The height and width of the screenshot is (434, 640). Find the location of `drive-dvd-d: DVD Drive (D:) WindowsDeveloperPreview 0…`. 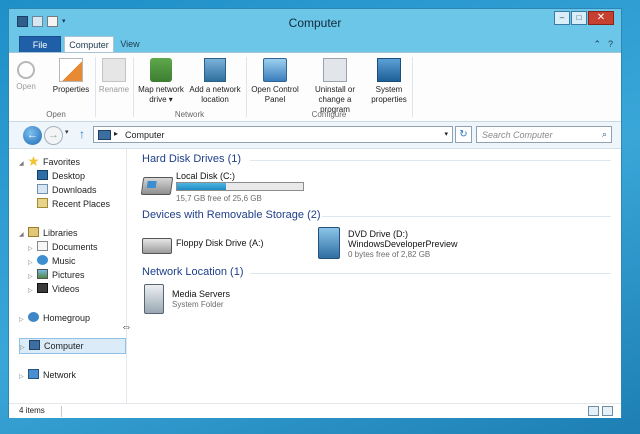

drive-dvd-d: DVD Drive (D:) WindowsDeveloperPreview 0… is located at coordinates (398, 245).